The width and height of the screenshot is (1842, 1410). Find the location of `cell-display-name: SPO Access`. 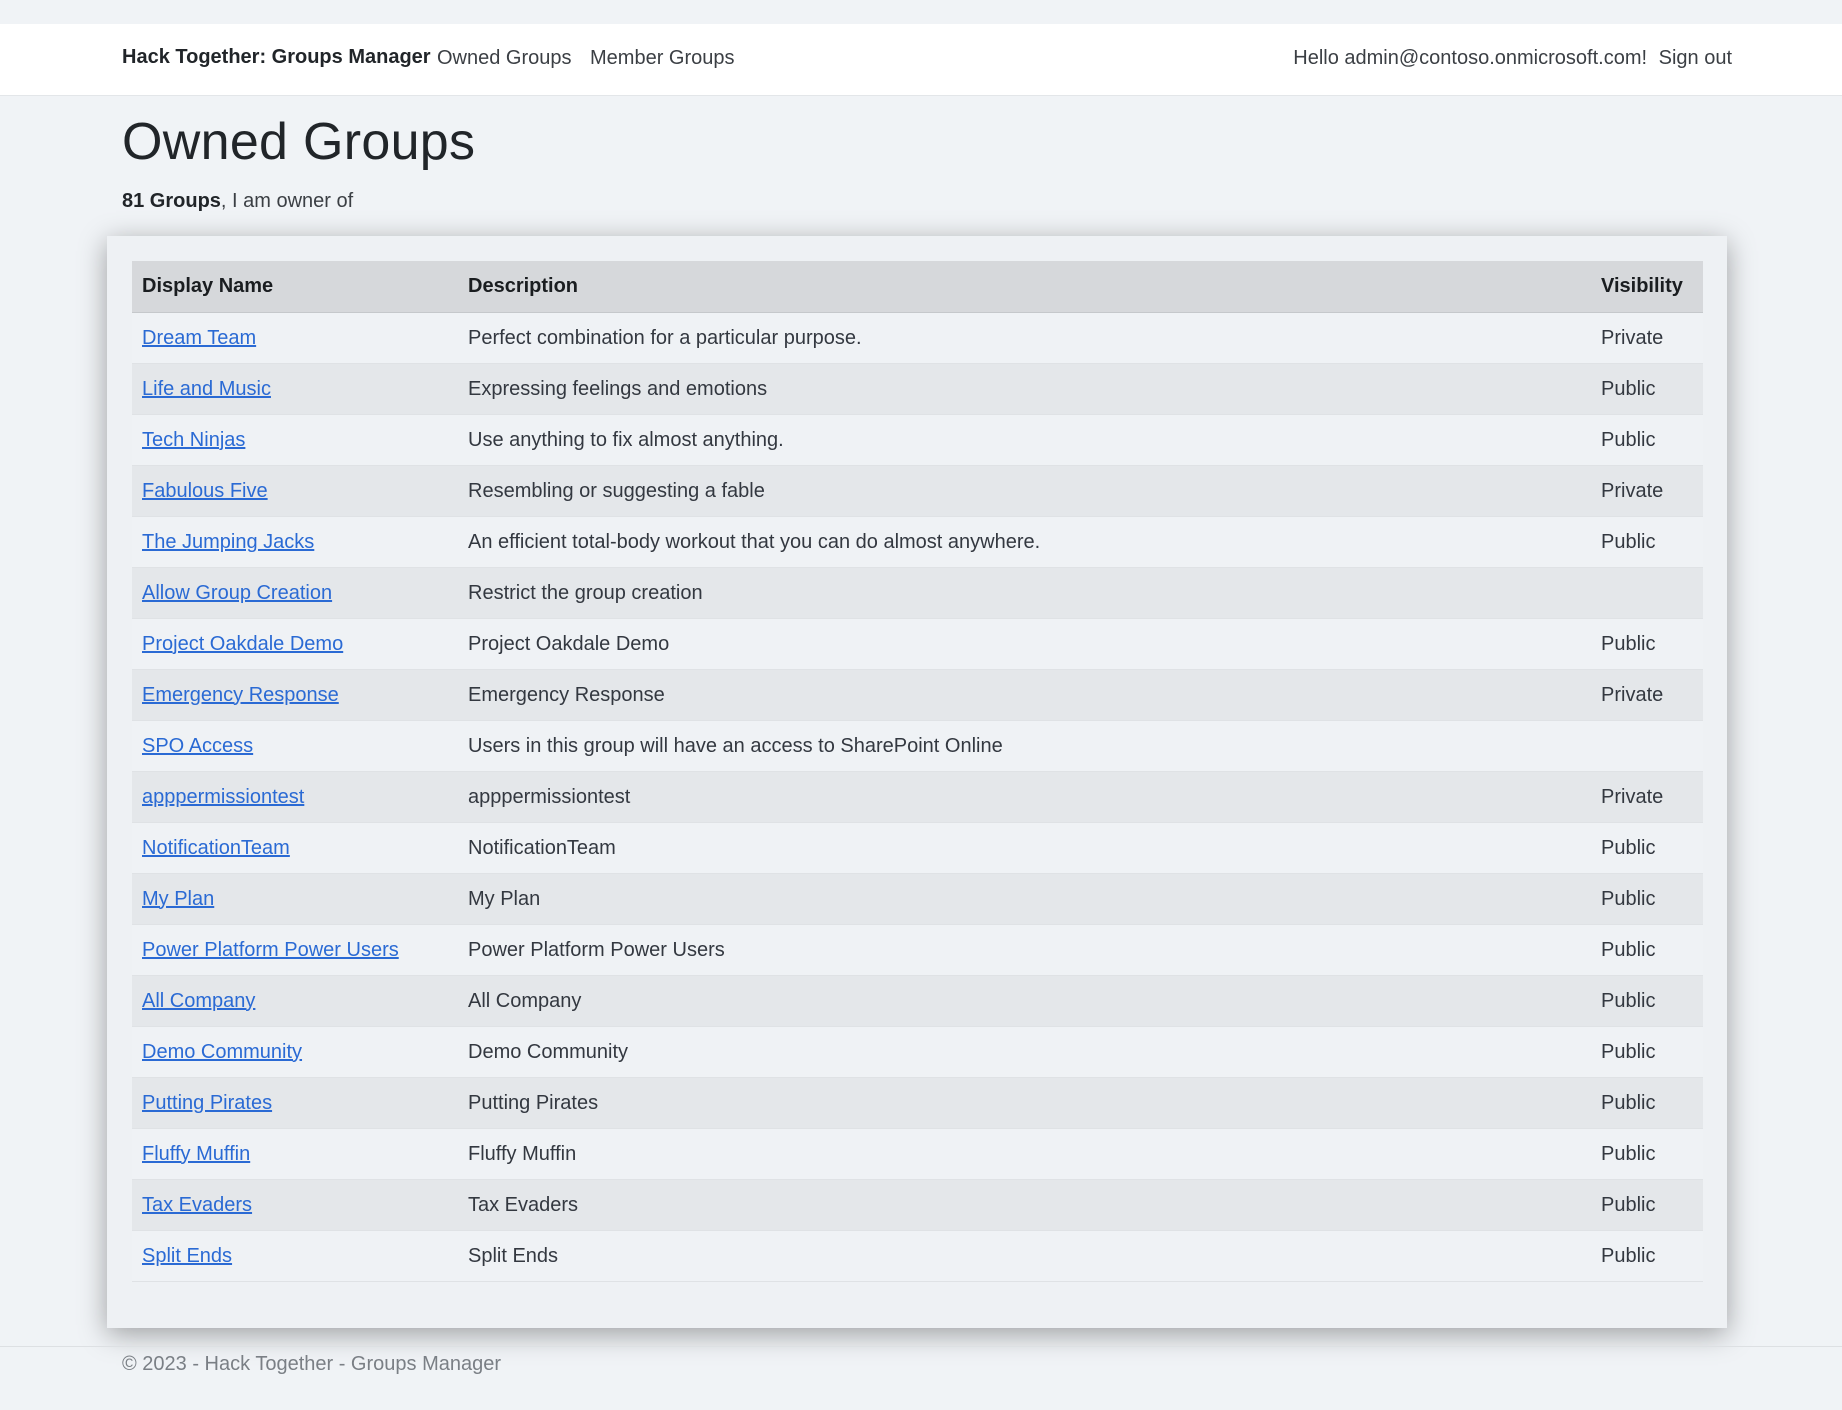

cell-display-name: SPO Access is located at coordinates (295, 746).